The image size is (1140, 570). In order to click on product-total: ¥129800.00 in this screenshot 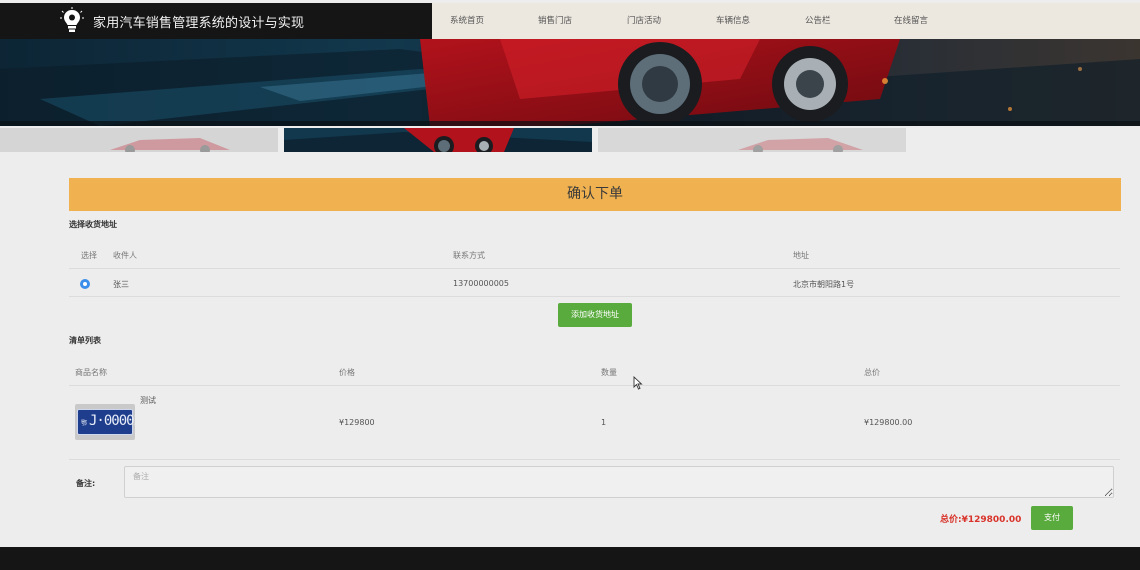, I will do `click(888, 422)`.